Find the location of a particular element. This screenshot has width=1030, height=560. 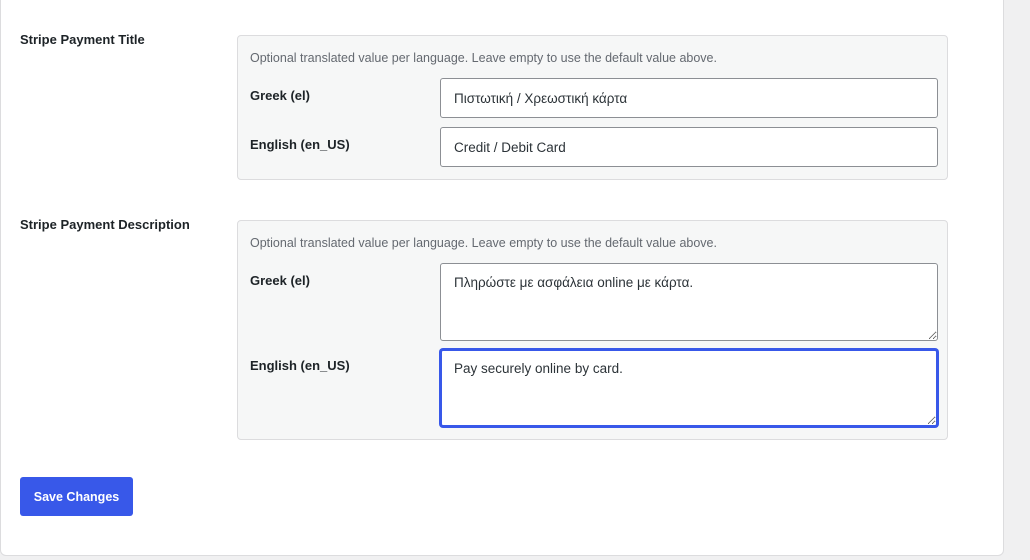

stripe-payment-description-en-us-textarea: Pay securely online by card. is located at coordinates (689, 388).